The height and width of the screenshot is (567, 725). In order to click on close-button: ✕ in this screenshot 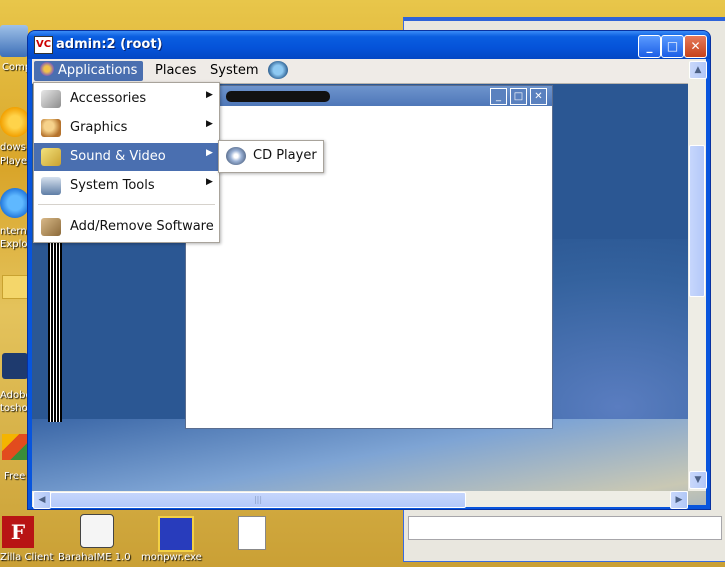, I will do `click(695, 46)`.